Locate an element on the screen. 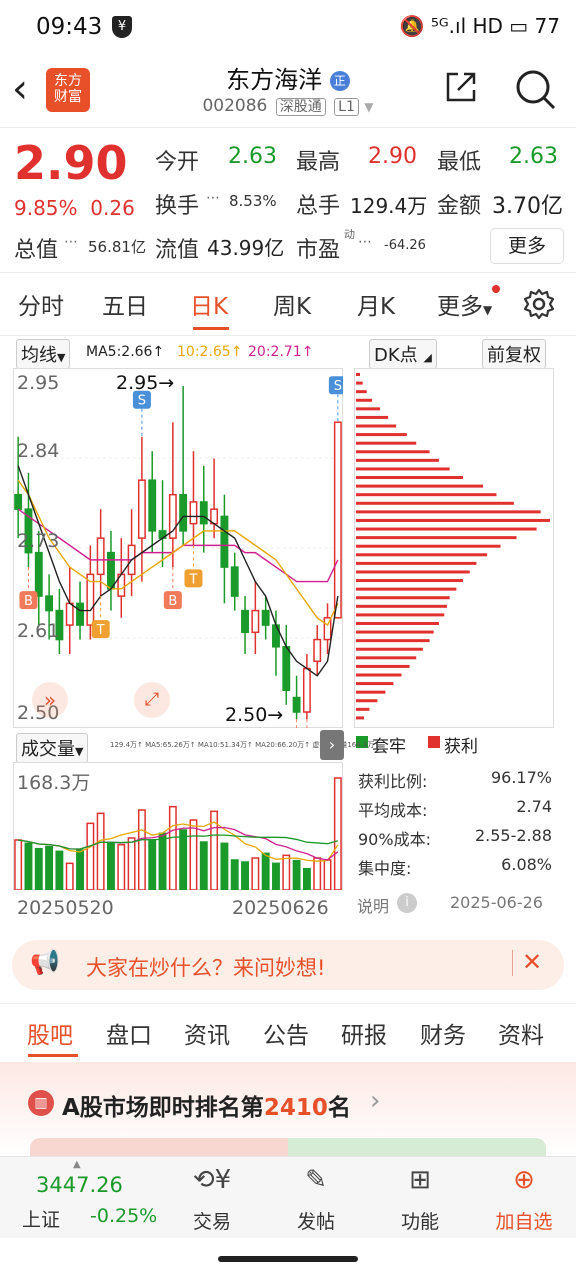 Image resolution: width=576 pixels, height=1280 pixels. trade-icon: ⟲¥ is located at coordinates (212, 1180).